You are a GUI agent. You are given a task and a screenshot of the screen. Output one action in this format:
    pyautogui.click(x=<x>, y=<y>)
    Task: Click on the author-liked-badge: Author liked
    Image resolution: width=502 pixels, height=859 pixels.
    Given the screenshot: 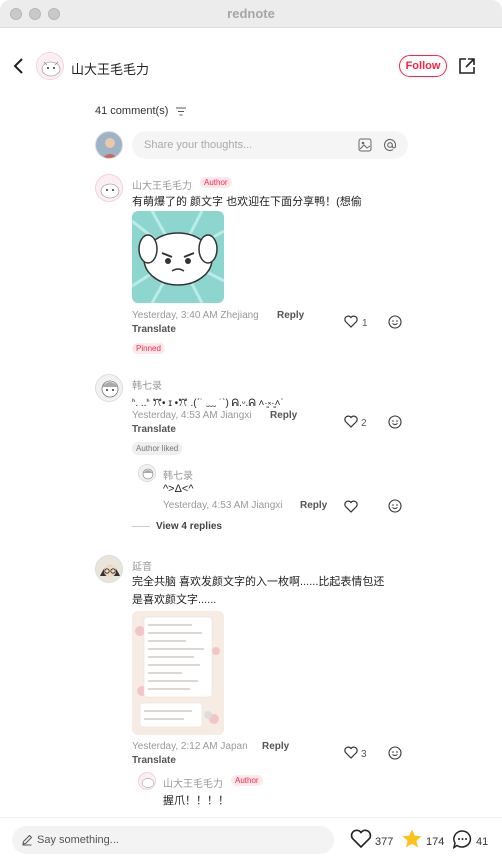 What is the action you would take?
    pyautogui.click(x=157, y=448)
    